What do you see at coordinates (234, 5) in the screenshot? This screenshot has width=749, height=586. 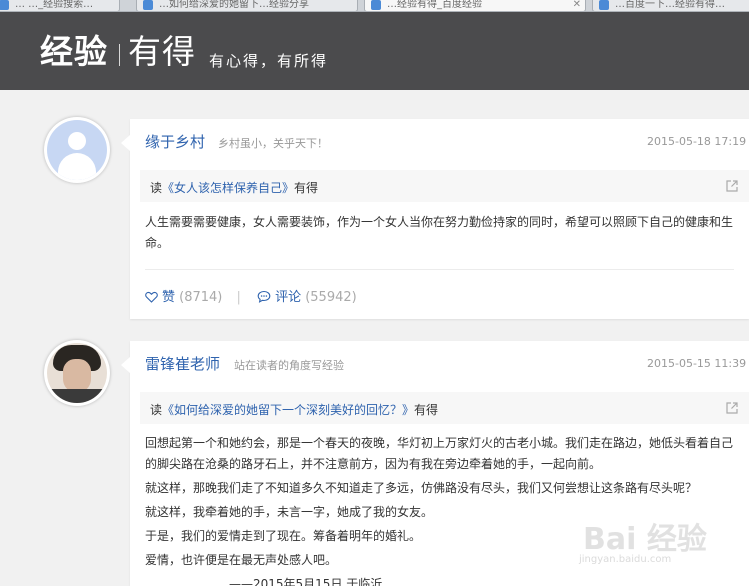 I see `browser-tab-label: …如何给深爱的她留下…经验分享` at bounding box center [234, 5].